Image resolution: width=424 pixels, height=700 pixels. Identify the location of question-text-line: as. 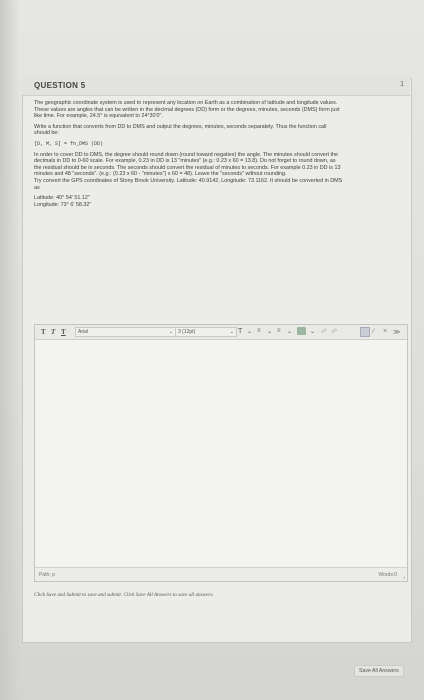
(37, 187).